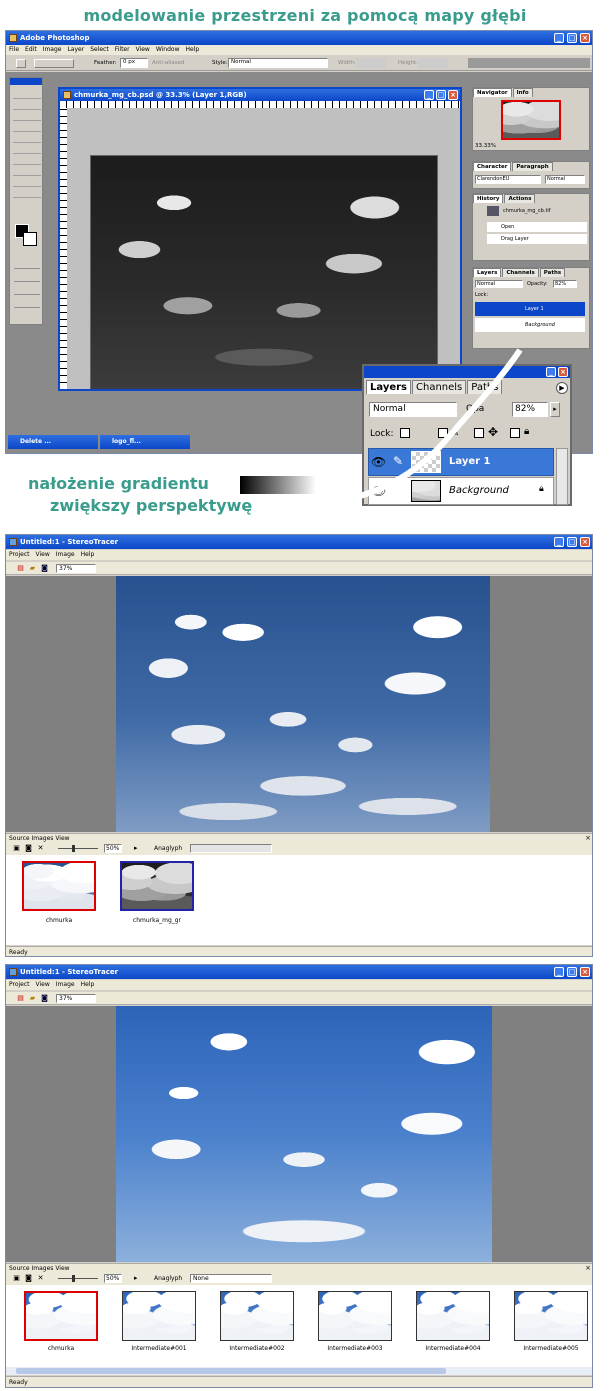 This screenshot has height=1391, width=610. What do you see at coordinates (78, 848) in the screenshot?
I see `st1-slider` at bounding box center [78, 848].